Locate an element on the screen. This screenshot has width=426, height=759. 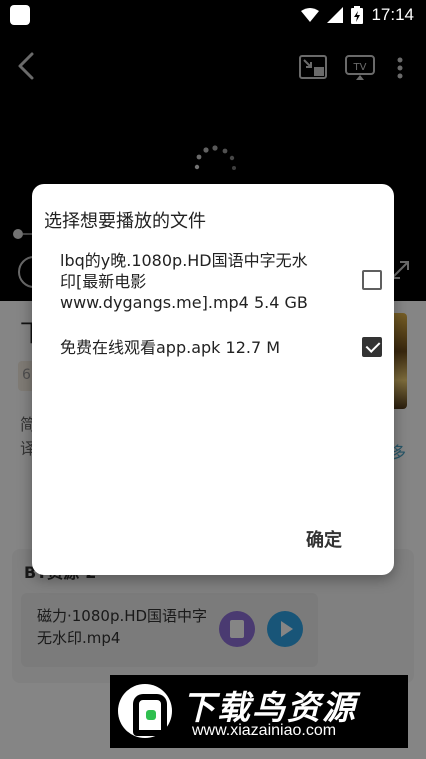
battery-charging-icon is located at coordinates (357, 15).